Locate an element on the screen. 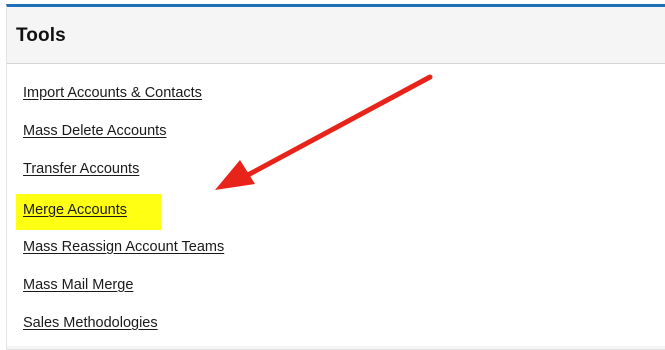 The height and width of the screenshot is (350, 665). mass-reassign-account-teams-link: Mass Reassign Account Teams is located at coordinates (123, 247).